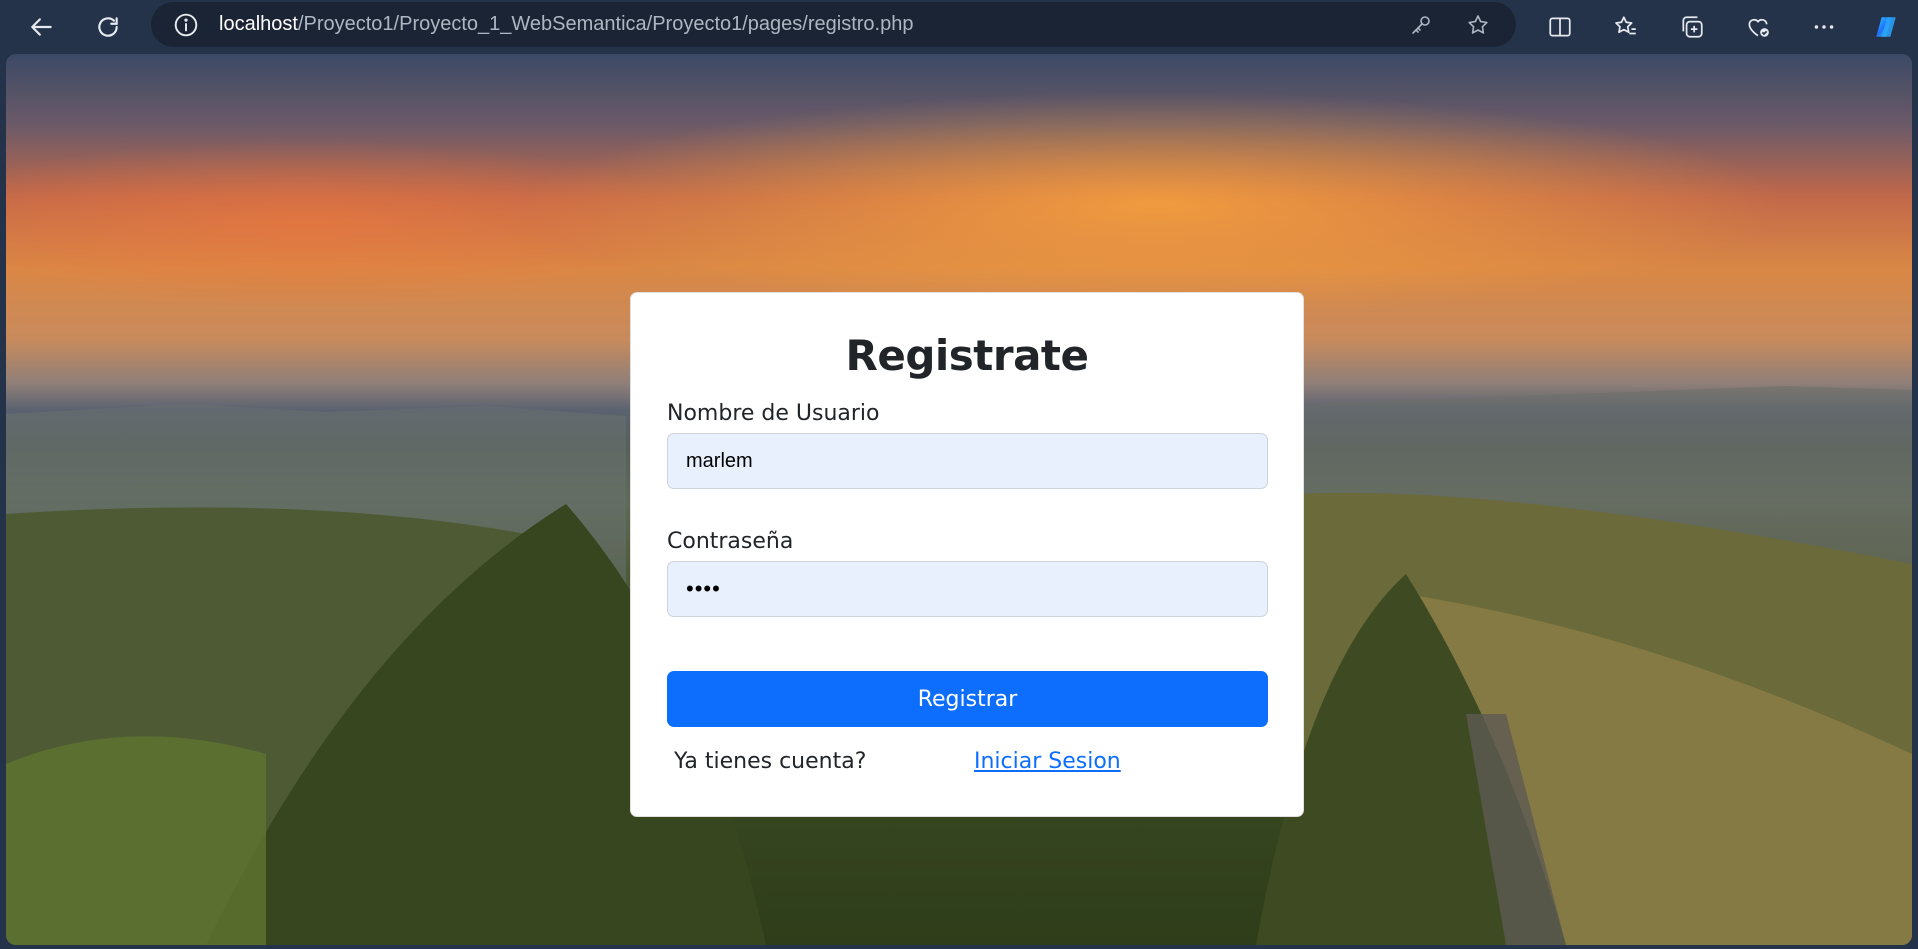 This screenshot has height=949, width=1918. What do you see at coordinates (967, 355) in the screenshot?
I see `page-title: Registrate` at bounding box center [967, 355].